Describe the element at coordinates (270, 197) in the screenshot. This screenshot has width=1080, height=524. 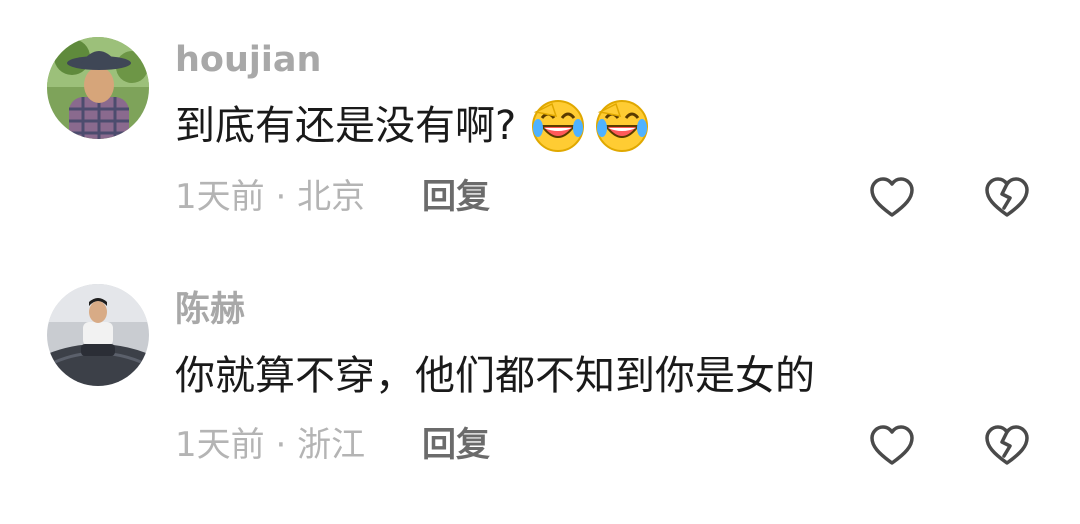
I see `comment-meta: 1天前 · 北京` at that location.